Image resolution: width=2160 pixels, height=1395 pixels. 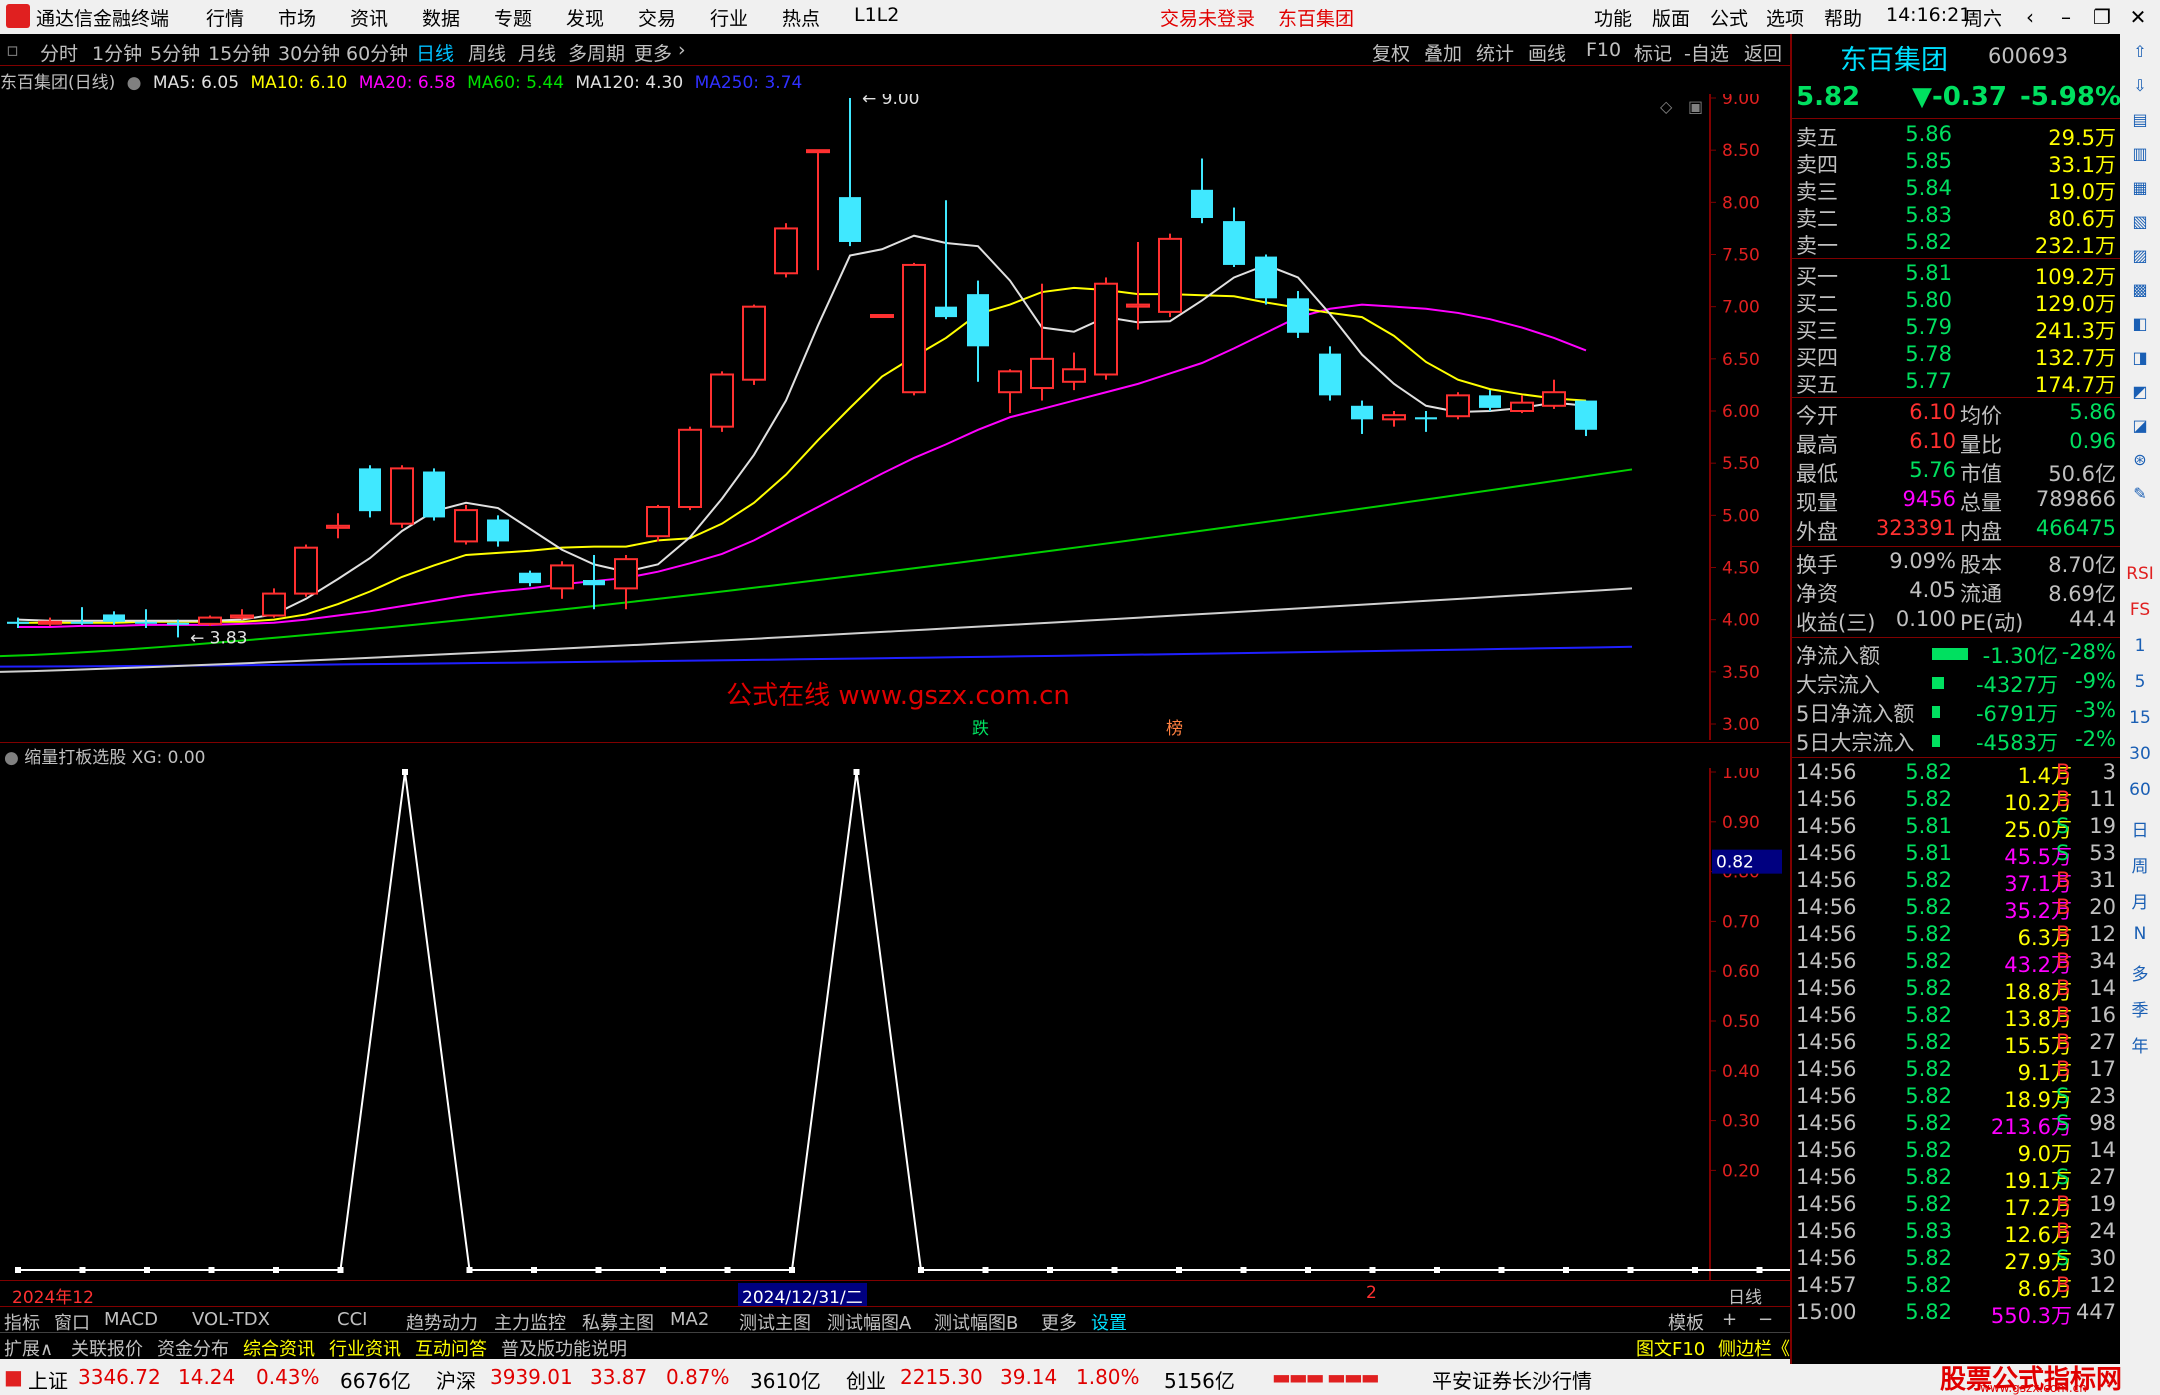 What do you see at coordinates (1670, 1348) in the screenshot?
I see `f10-button: 图文F10` at bounding box center [1670, 1348].